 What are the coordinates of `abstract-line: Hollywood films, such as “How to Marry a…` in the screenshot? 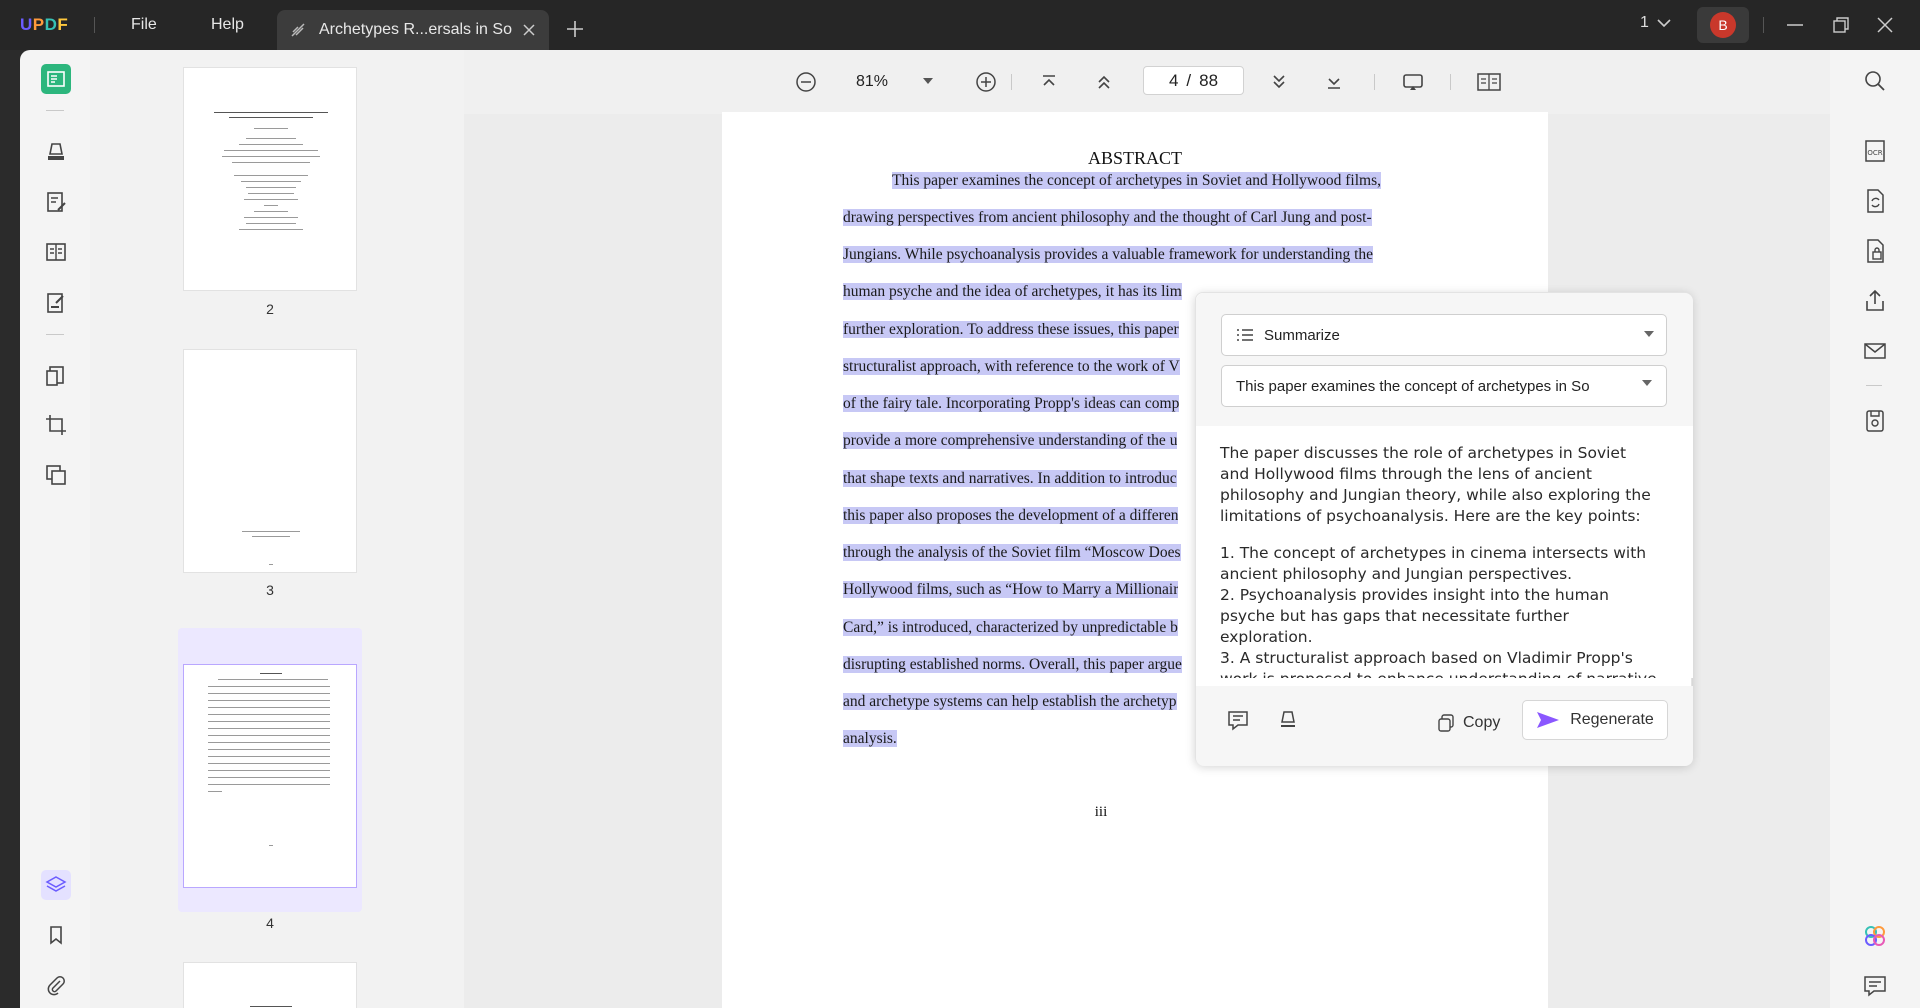 It's located at (1011, 590).